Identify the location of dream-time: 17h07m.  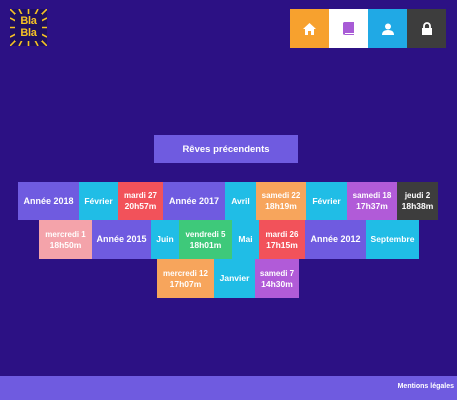
(185, 283).